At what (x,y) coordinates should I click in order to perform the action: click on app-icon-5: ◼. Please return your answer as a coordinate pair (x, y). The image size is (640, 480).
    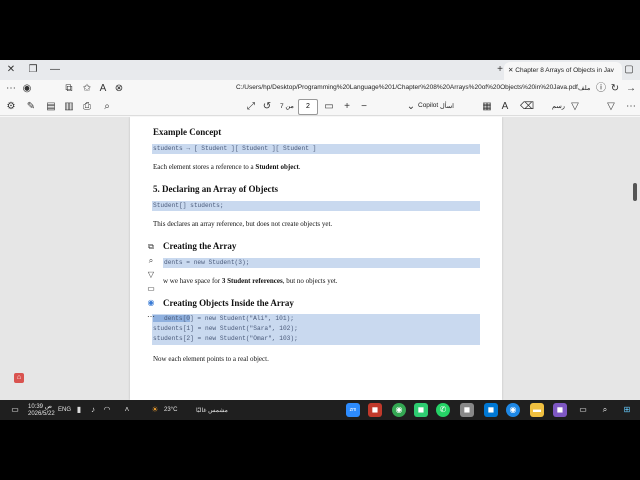
    Looking at the image, I should click on (560, 410).